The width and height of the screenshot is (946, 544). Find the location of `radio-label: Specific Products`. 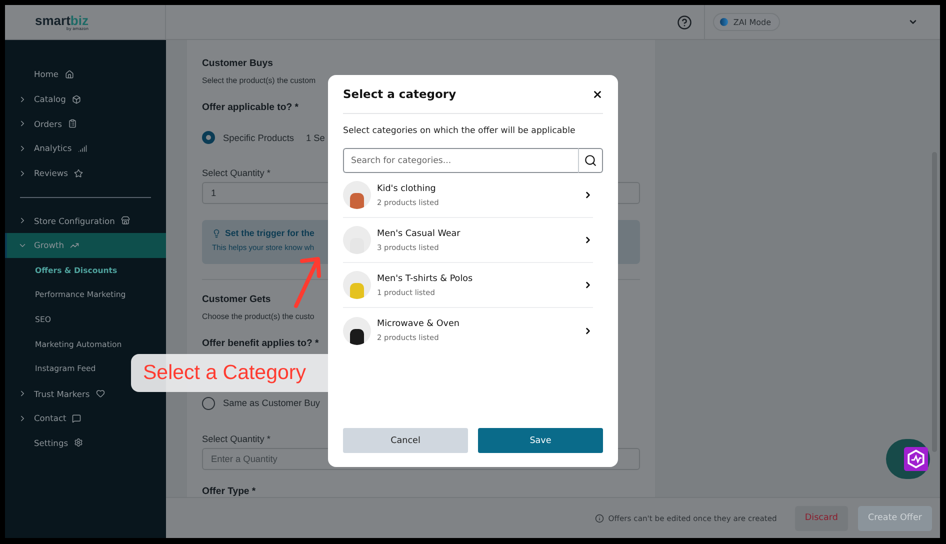

radio-label: Specific Products is located at coordinates (258, 137).